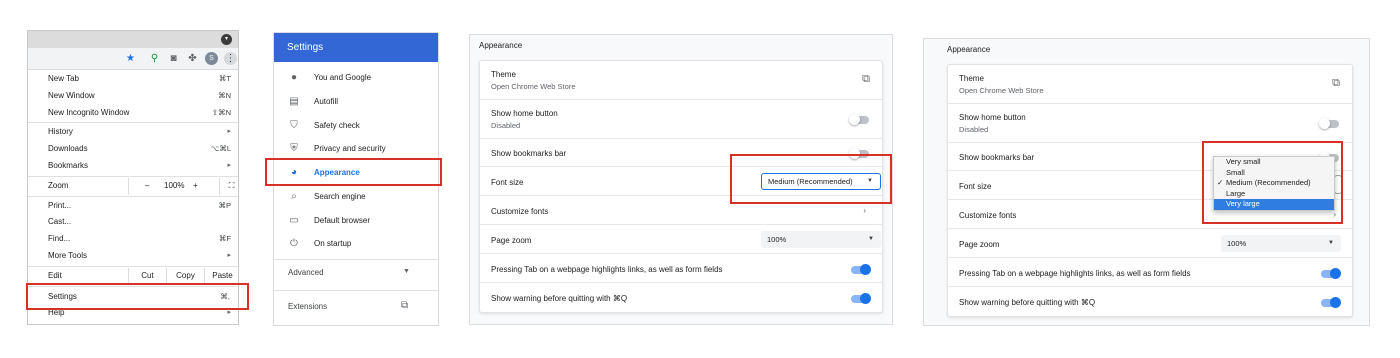  Describe the element at coordinates (356, 173) in the screenshot. I see `sidebar-item-appearance: ◕ Appearance` at that location.